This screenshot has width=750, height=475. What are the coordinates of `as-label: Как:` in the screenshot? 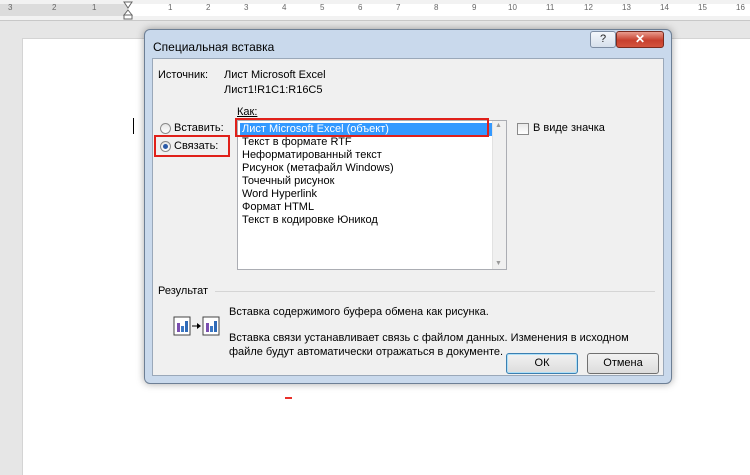 It's located at (247, 112).